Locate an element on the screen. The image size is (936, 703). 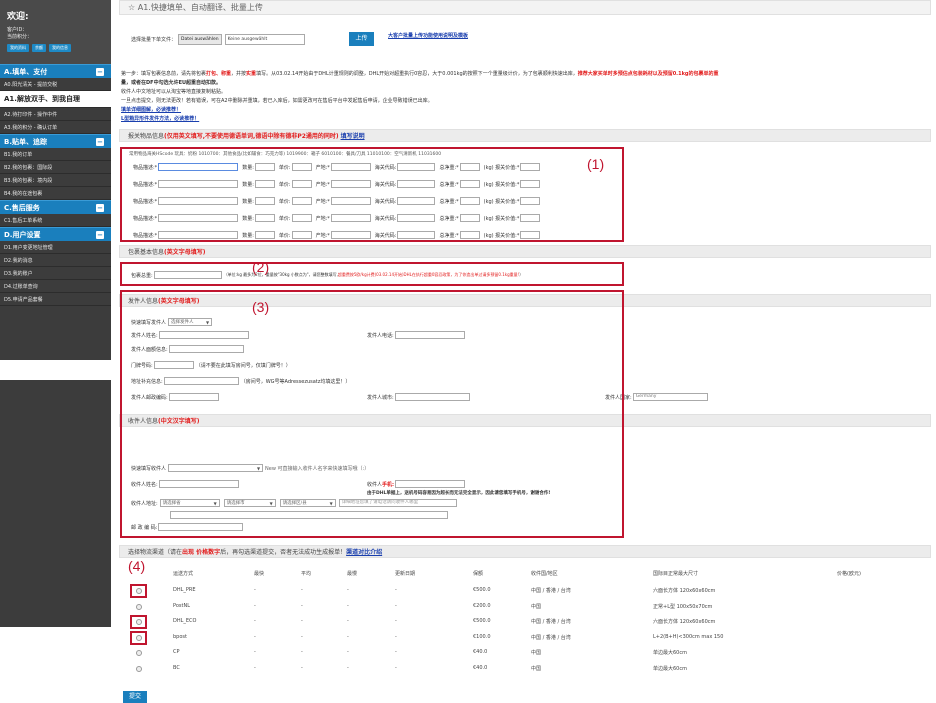
sidebar-item-b3: B3.我的包裹：境内段 is located at coordinates (55, 180).